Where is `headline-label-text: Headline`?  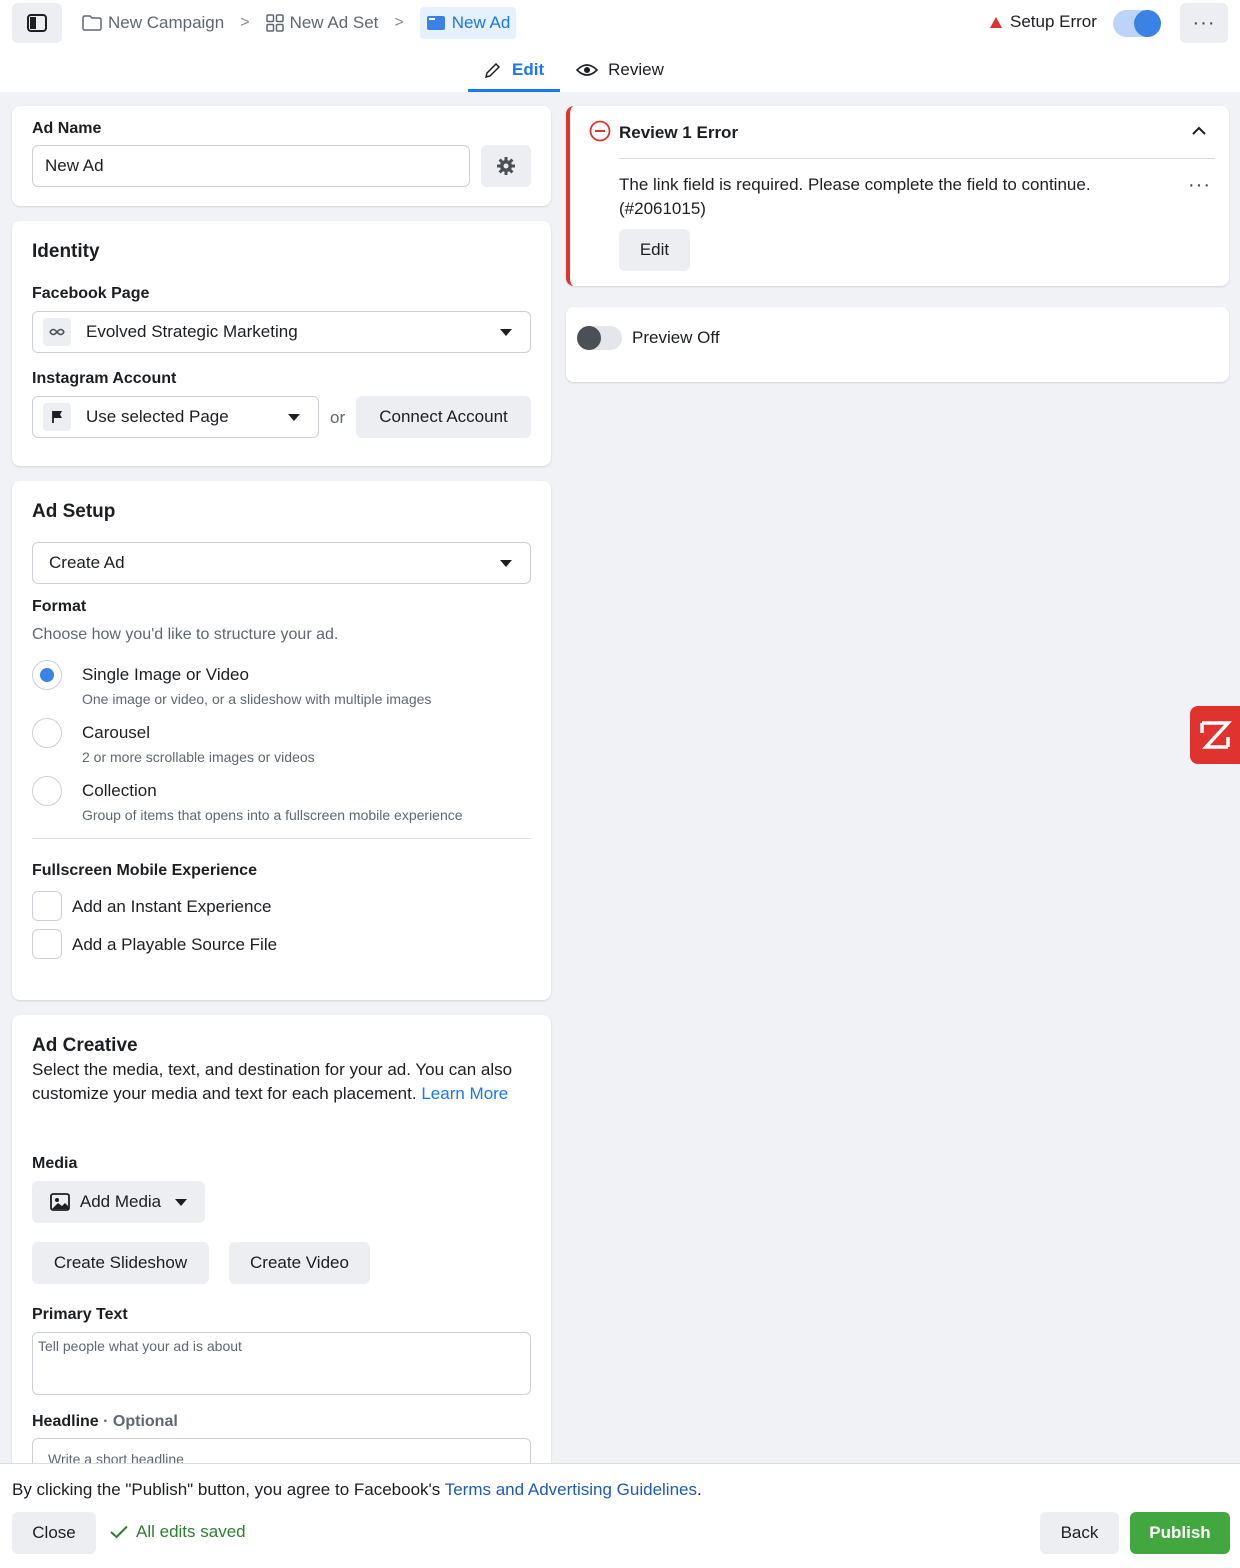
headline-label-text: Headline is located at coordinates (65, 1421).